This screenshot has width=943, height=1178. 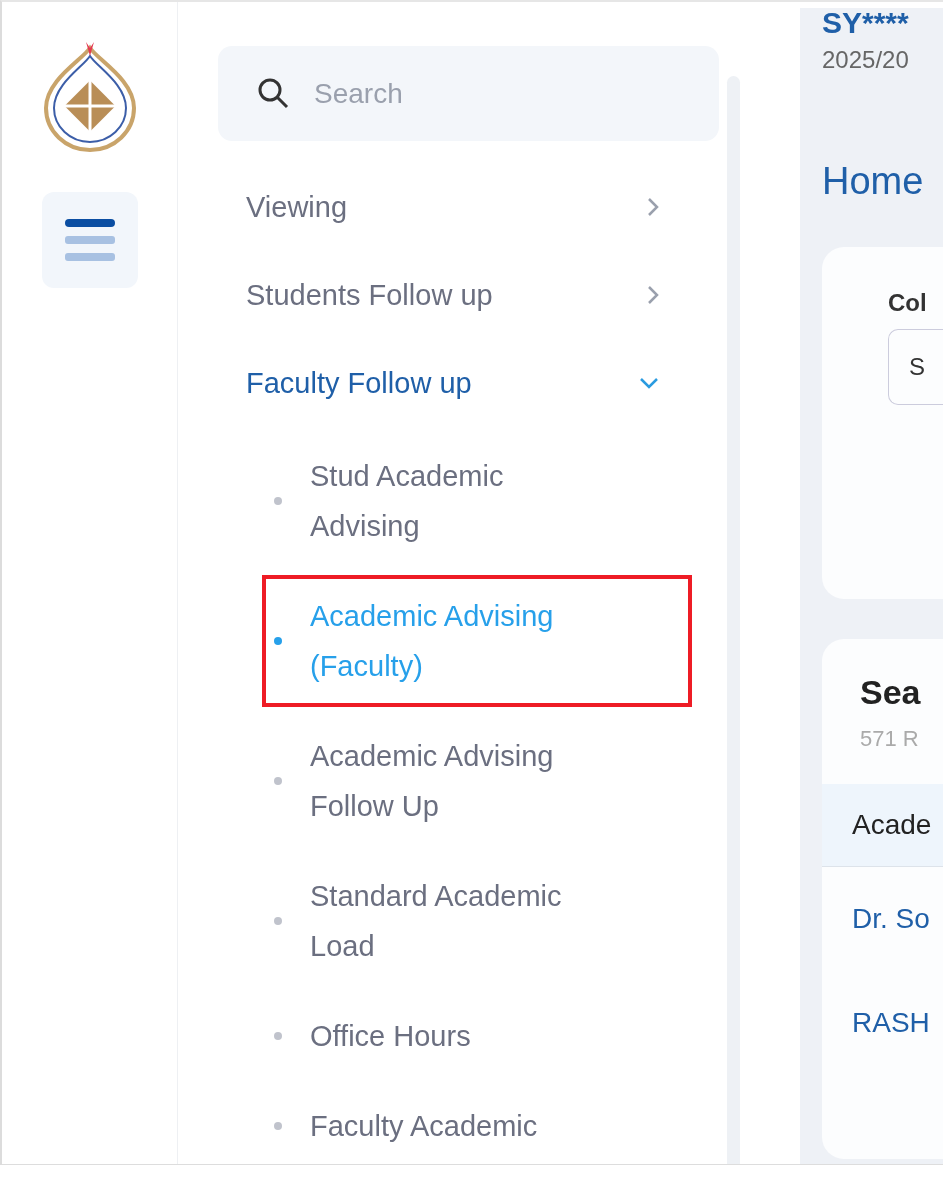 I want to click on results-title: Sea, so click(x=890, y=692).